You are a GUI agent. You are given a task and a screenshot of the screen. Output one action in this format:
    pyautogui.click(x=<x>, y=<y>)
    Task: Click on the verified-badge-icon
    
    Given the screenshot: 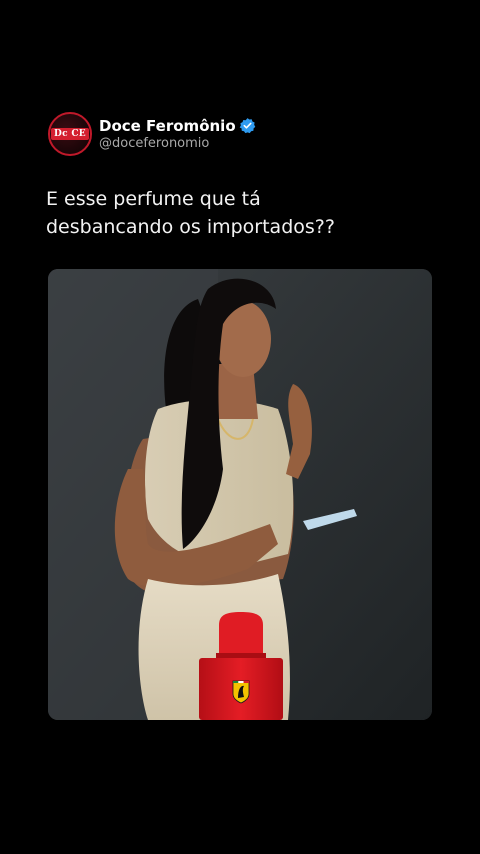 What is the action you would take?
    pyautogui.click(x=247, y=125)
    